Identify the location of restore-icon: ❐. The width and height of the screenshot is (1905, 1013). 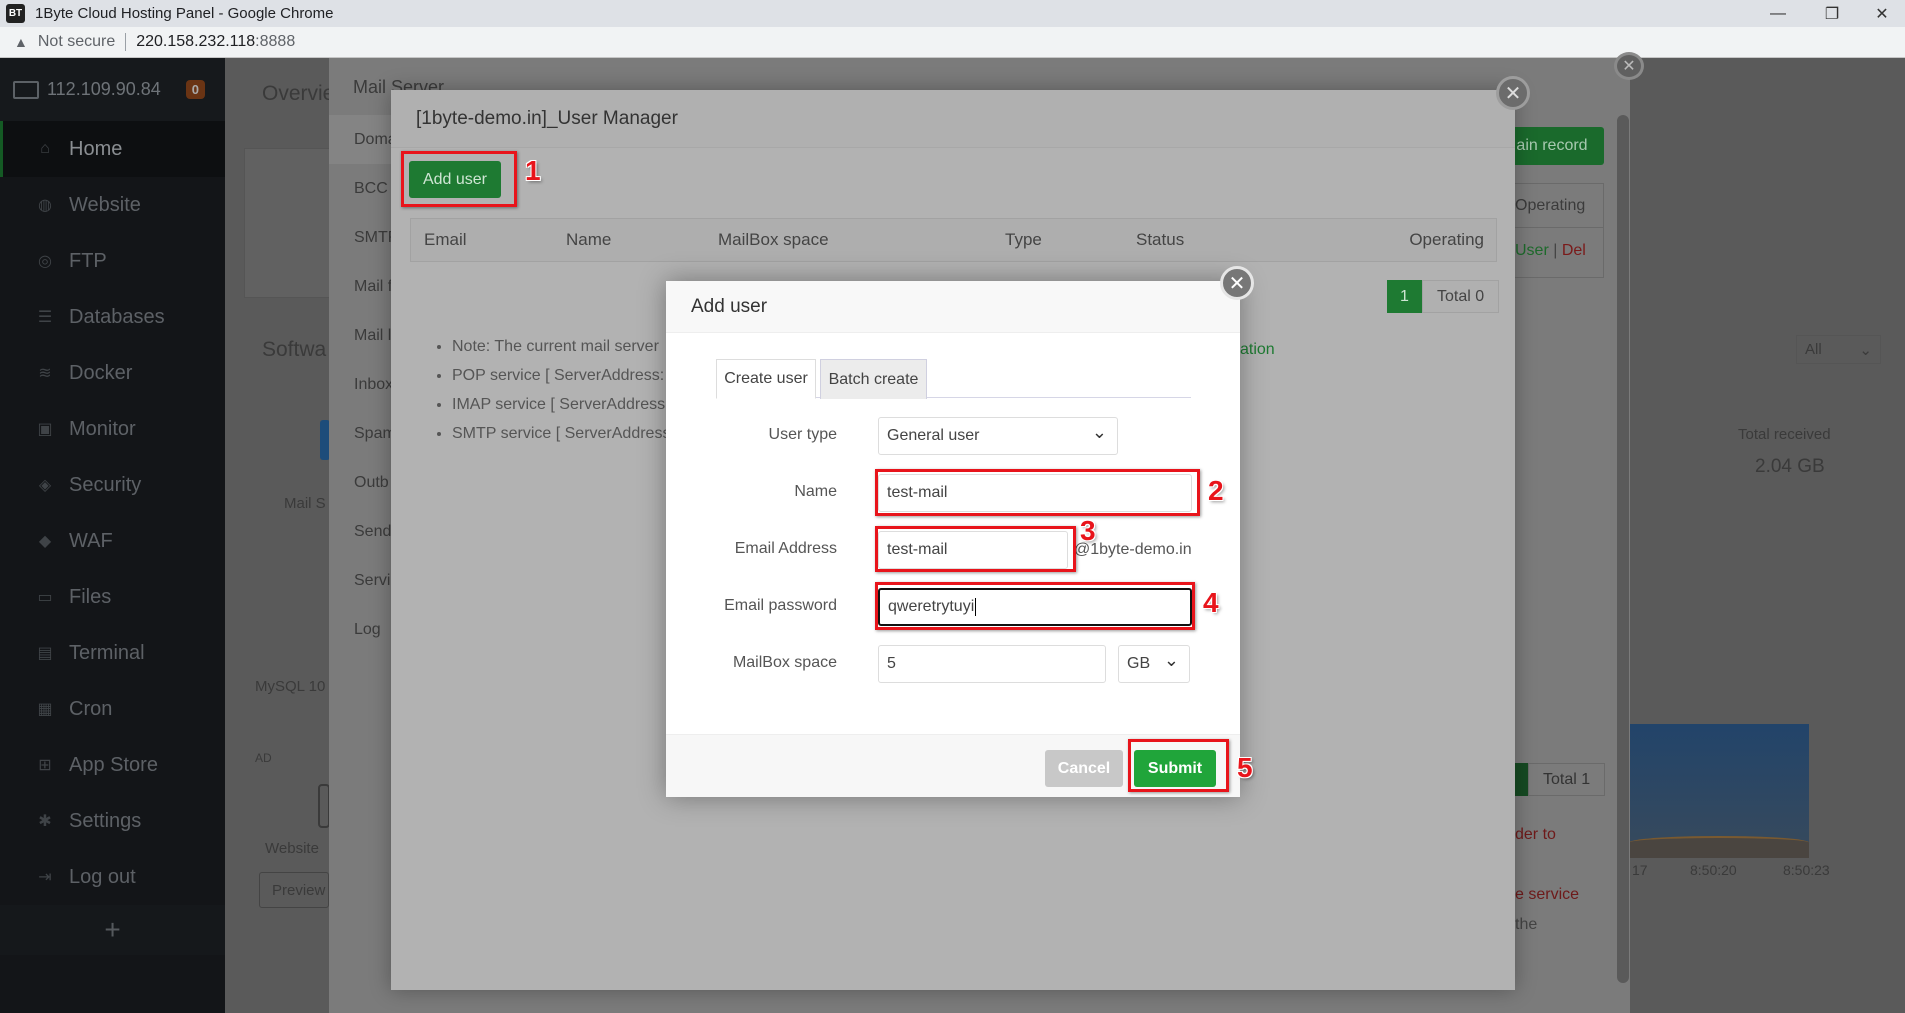
(1832, 14).